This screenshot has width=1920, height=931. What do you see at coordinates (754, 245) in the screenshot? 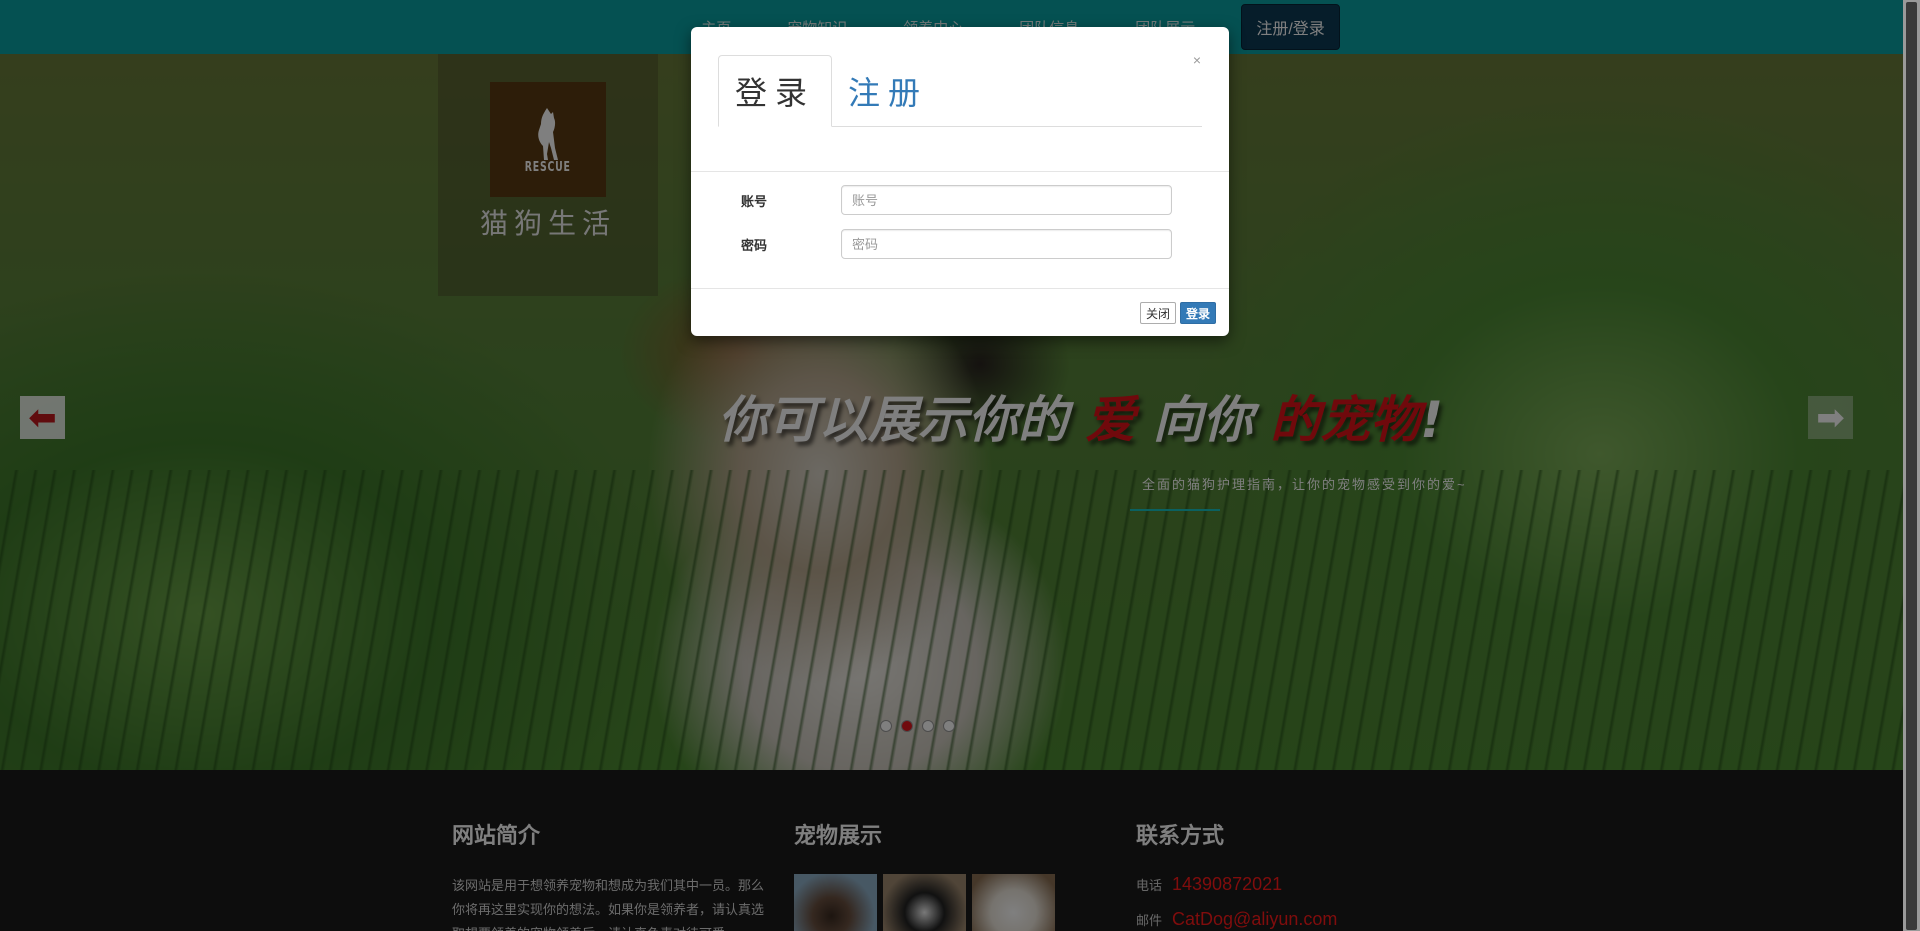
I see `password-label: 密码` at bounding box center [754, 245].